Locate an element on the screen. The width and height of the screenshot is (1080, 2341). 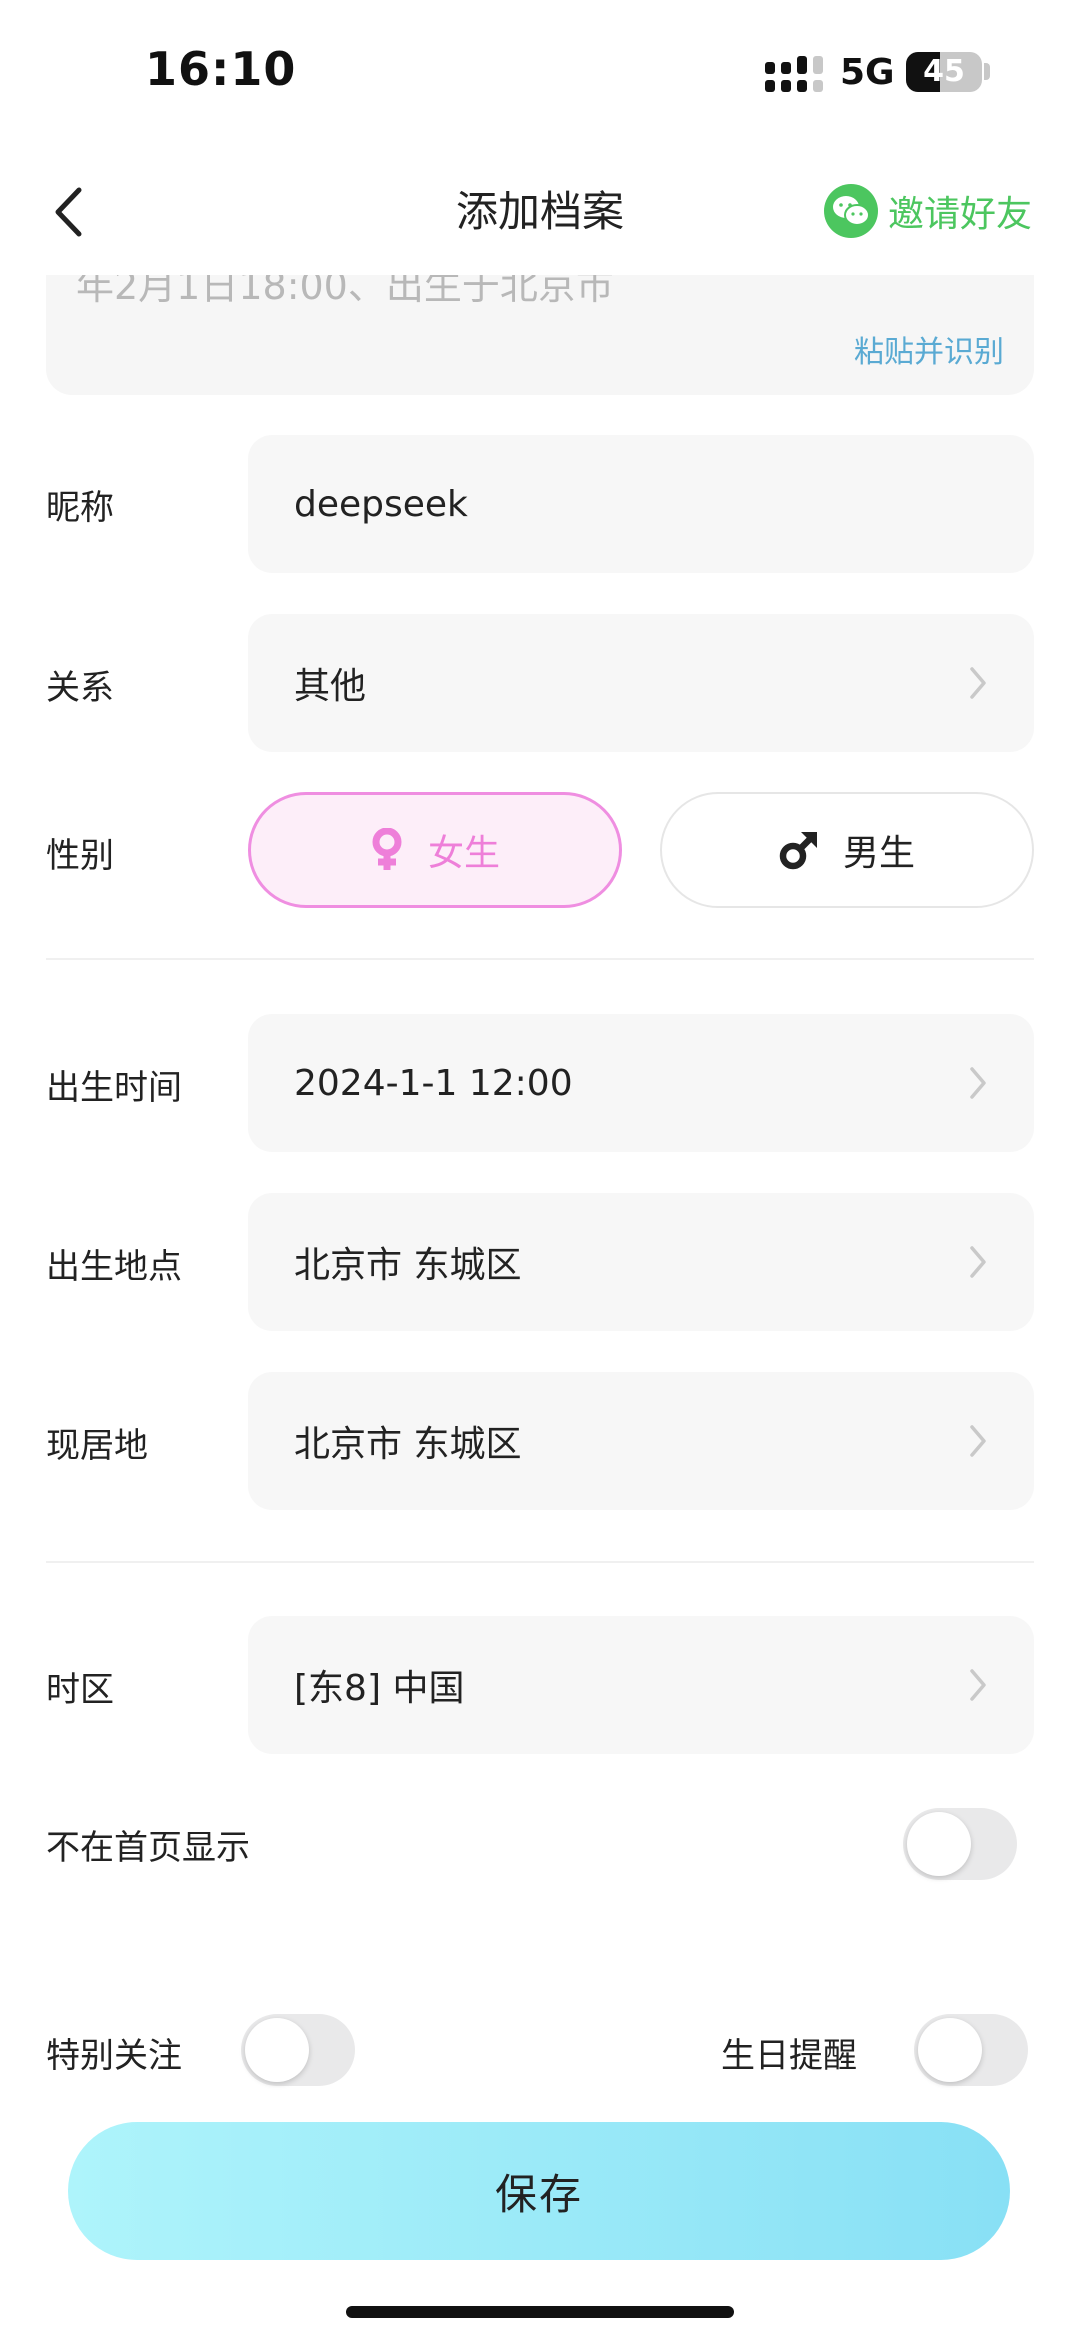
timezone-value: [东8] 中国 is located at coordinates (379, 1688).